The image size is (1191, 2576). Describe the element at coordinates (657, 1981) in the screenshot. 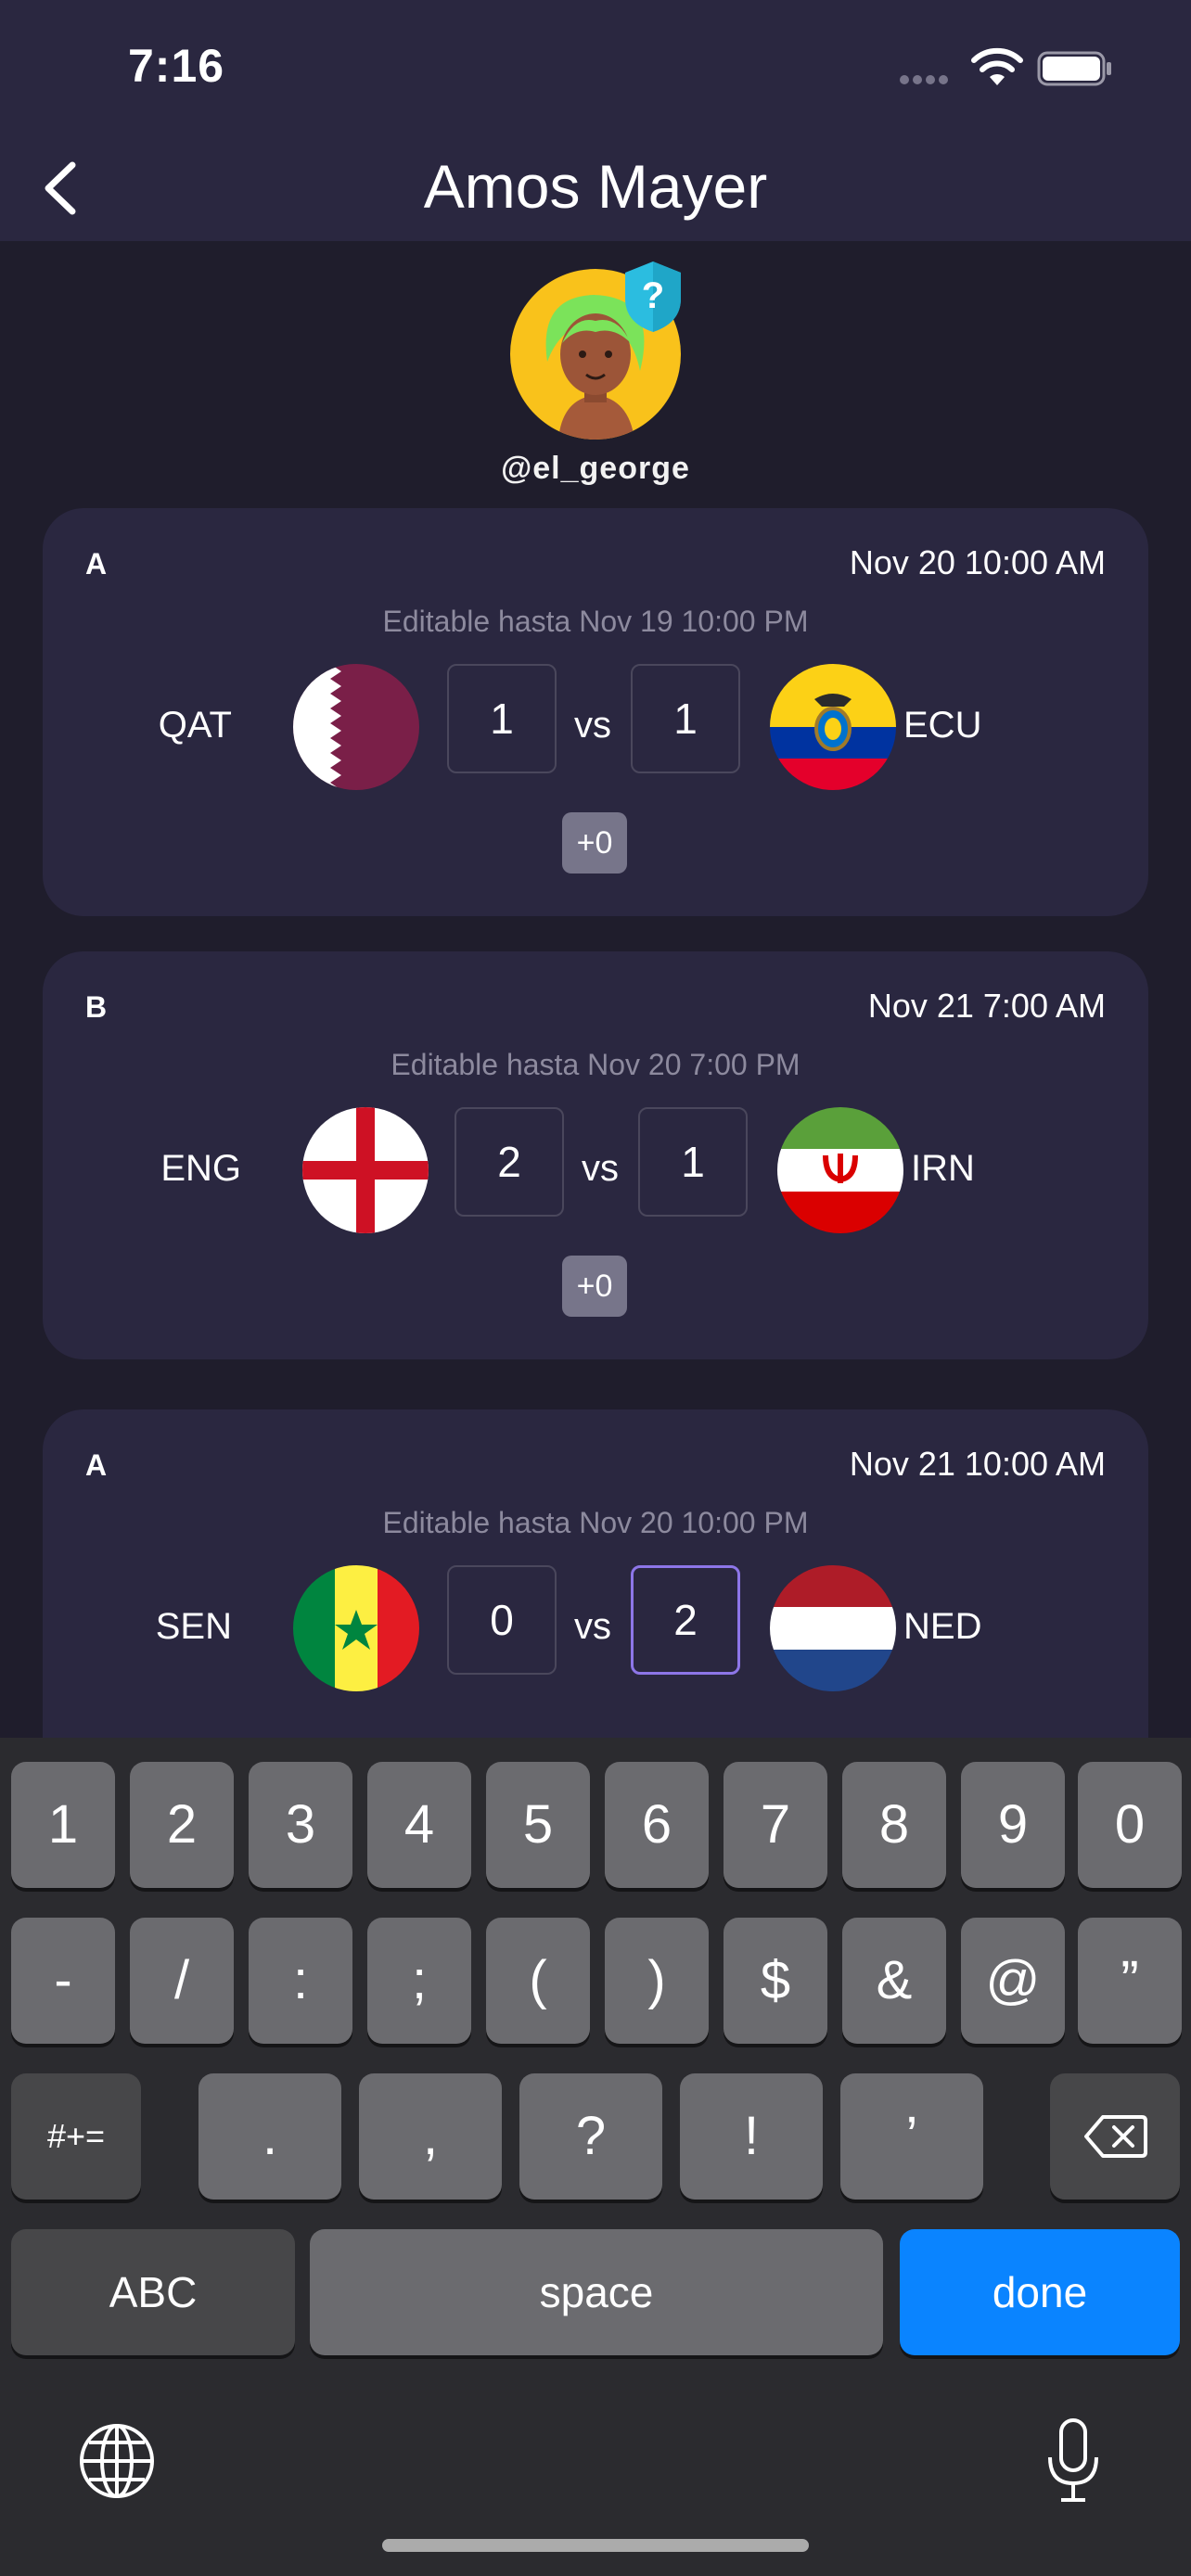

I see `key-close-paren: )` at that location.